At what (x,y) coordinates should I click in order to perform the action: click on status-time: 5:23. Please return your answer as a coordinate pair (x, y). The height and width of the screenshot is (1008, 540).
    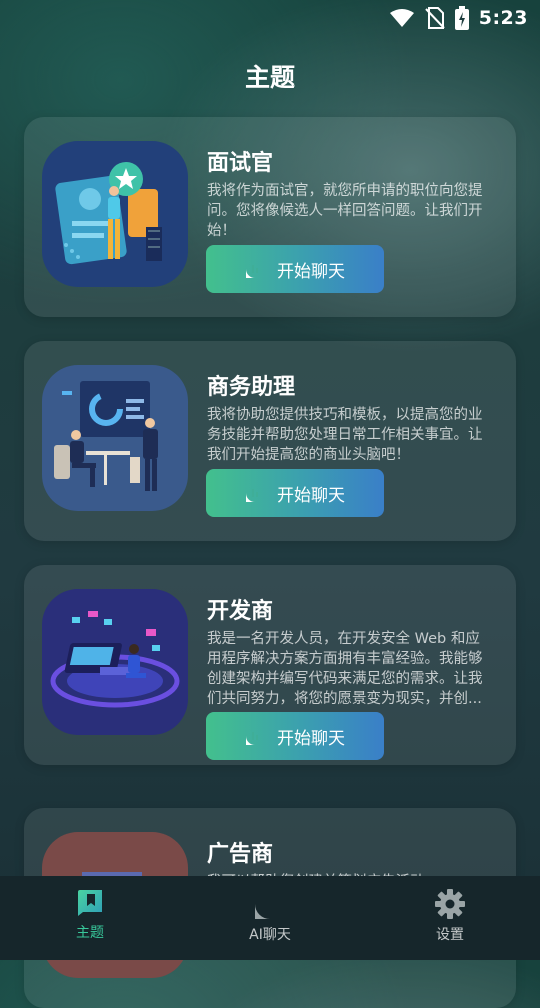
    Looking at the image, I should click on (503, 18).